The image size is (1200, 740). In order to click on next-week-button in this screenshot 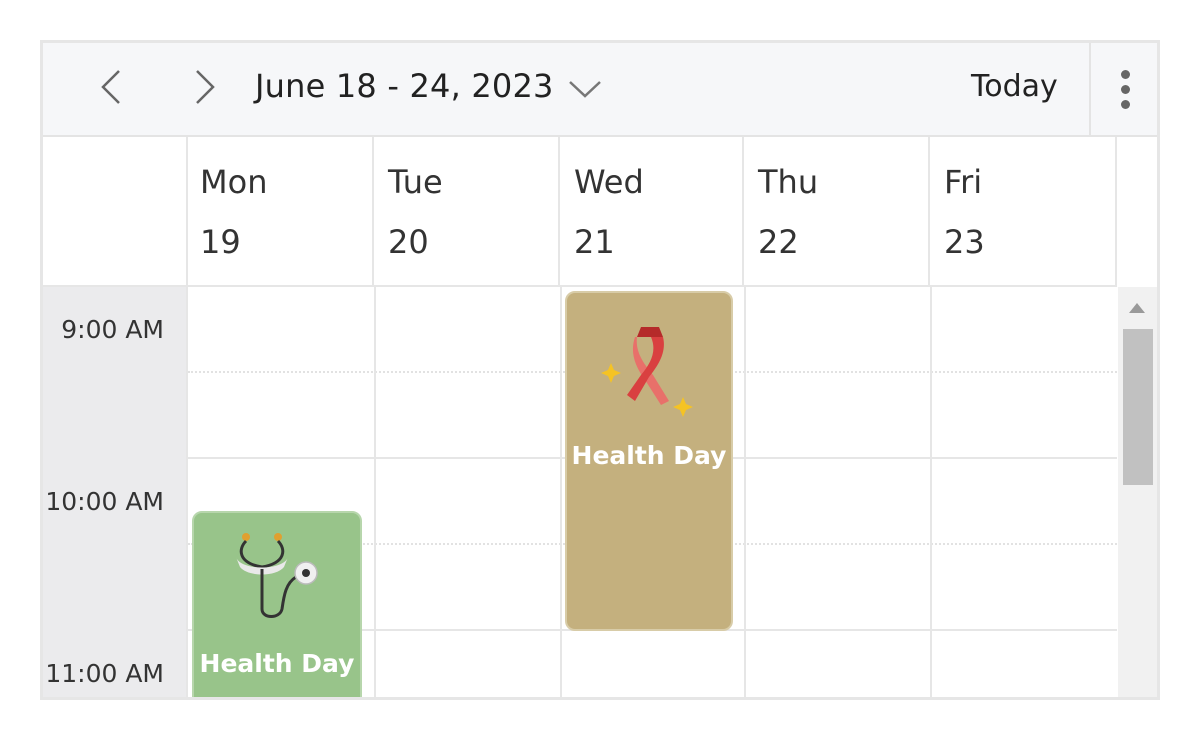, I will do `click(205, 87)`.